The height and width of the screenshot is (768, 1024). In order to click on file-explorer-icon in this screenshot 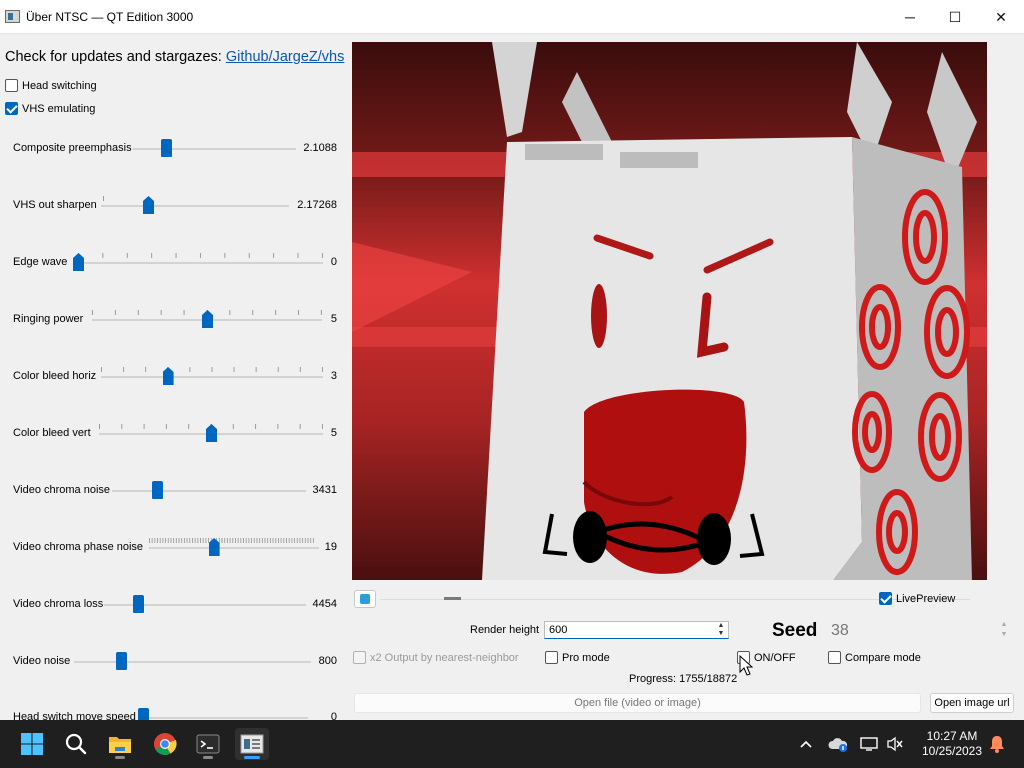, I will do `click(120, 745)`.